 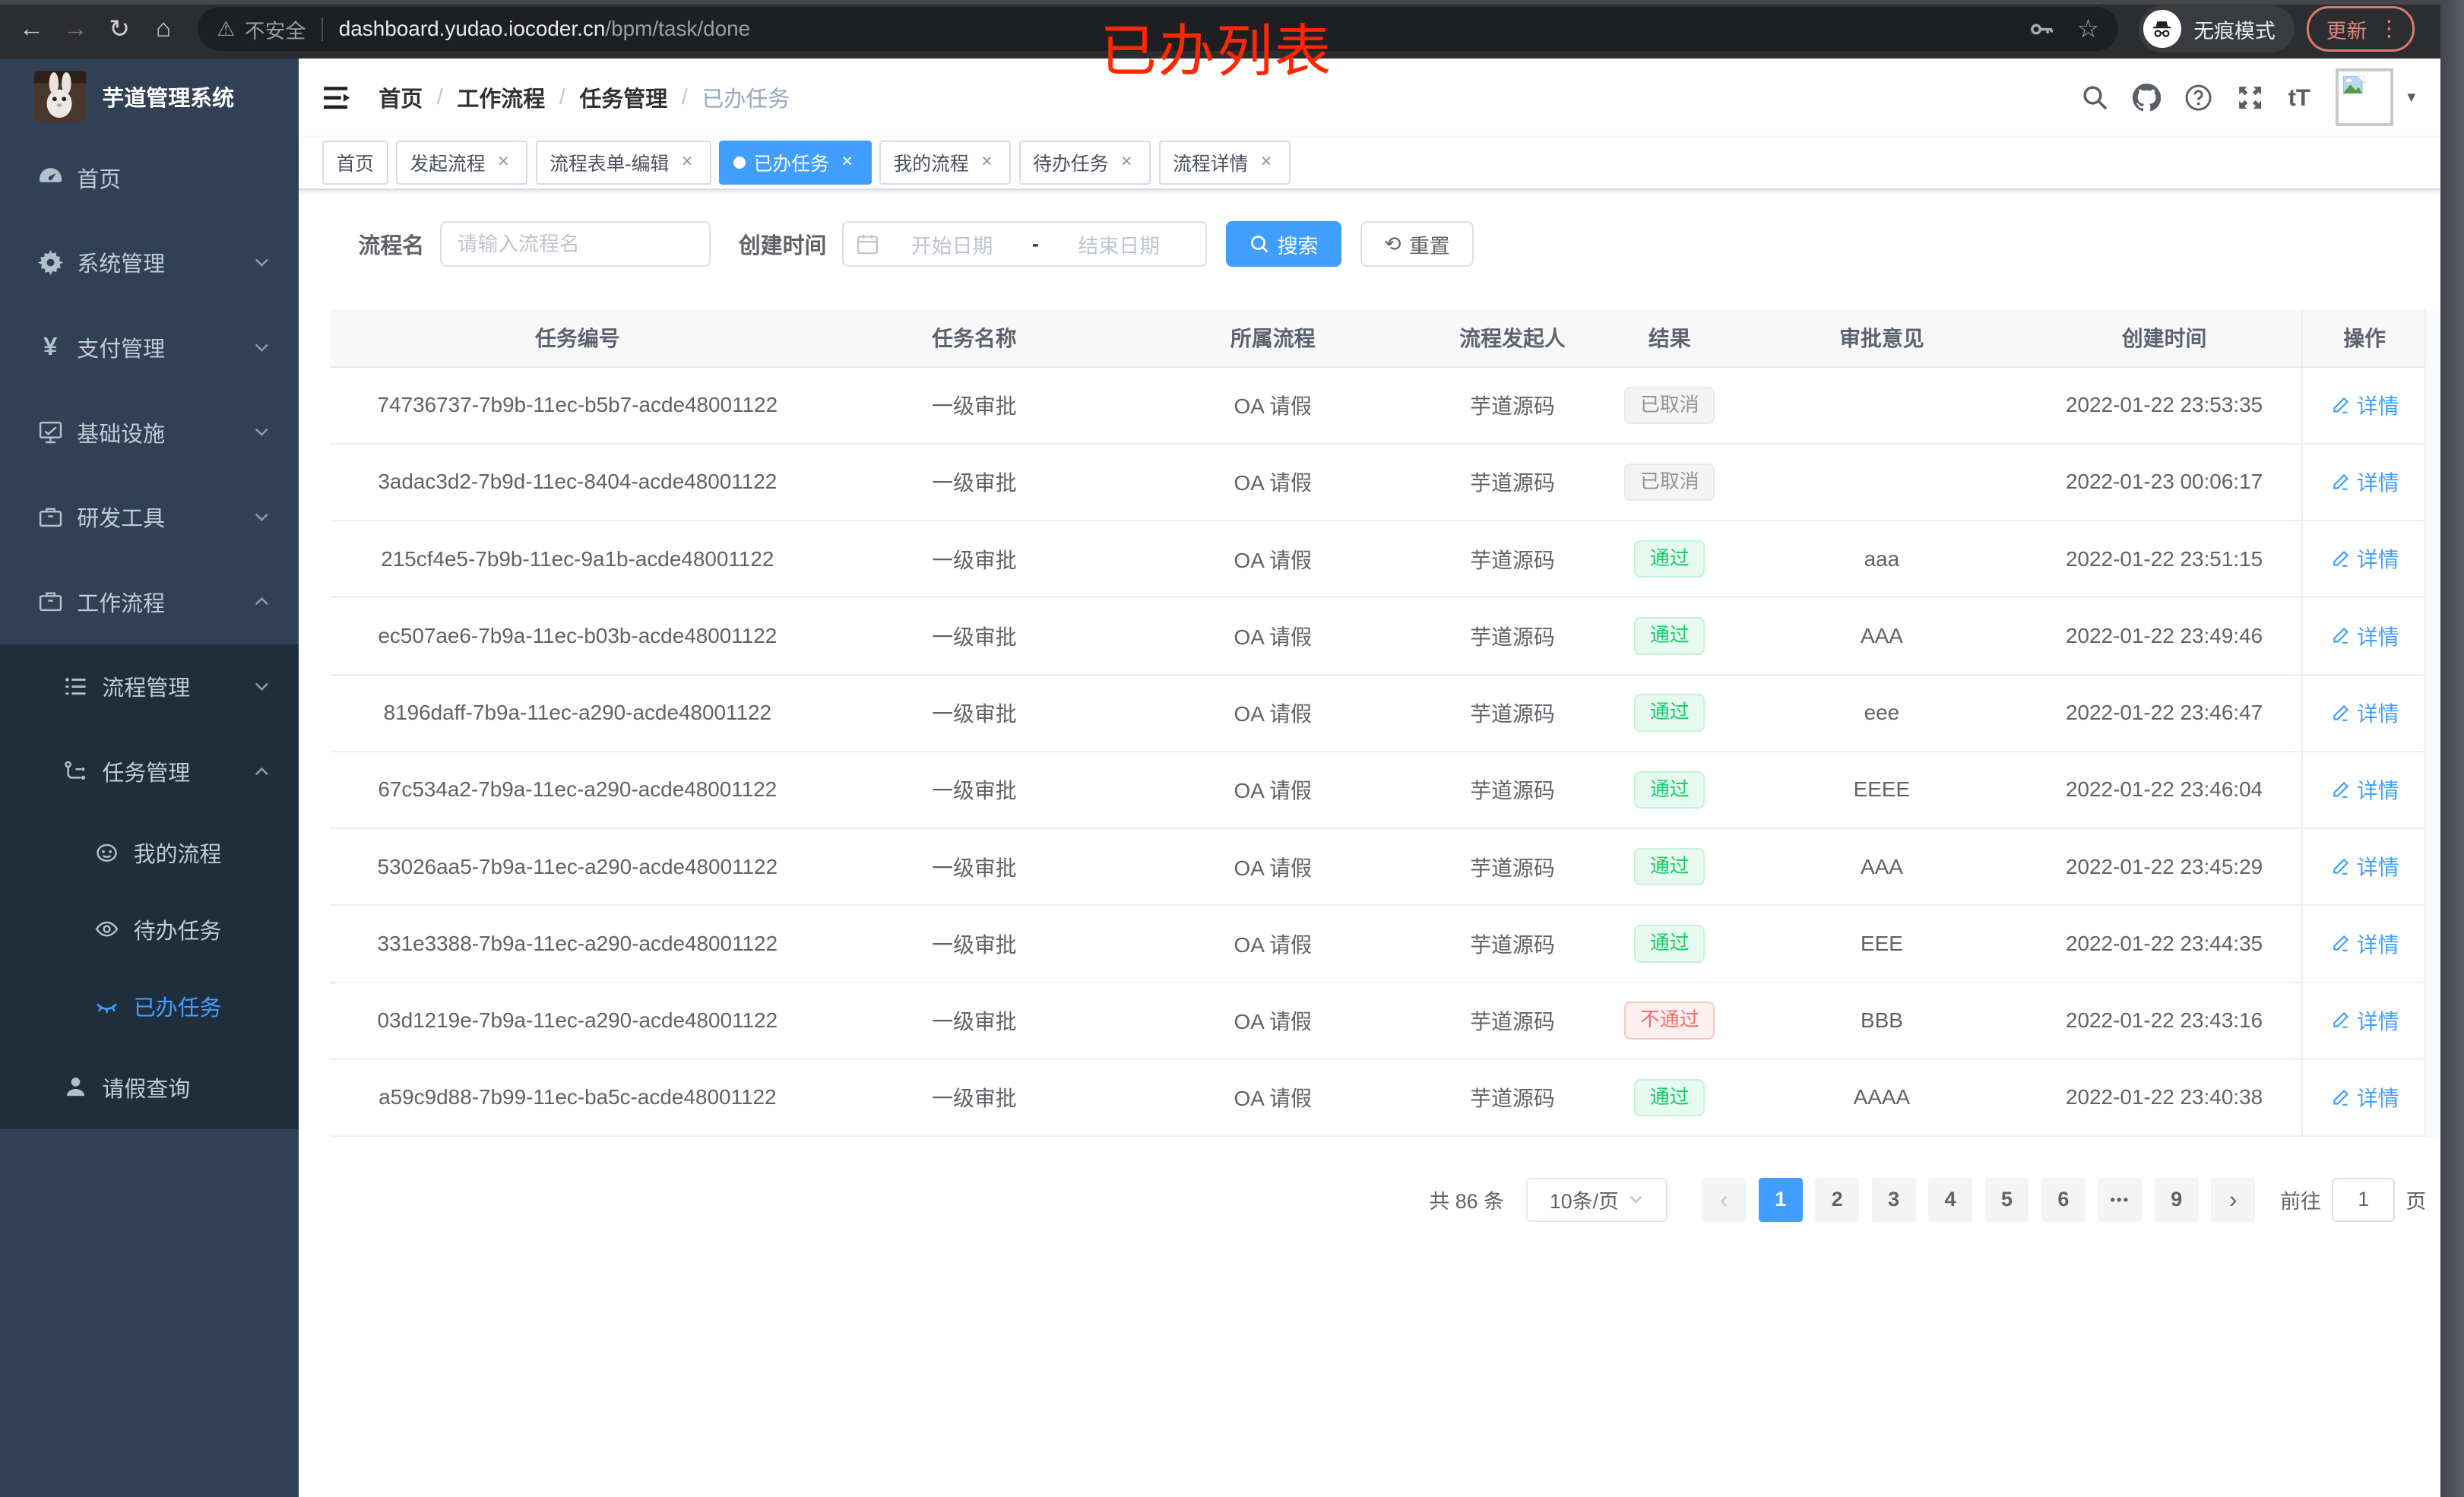 What do you see at coordinates (1669, 1021) in the screenshot?
I see `result-badge: 不通过` at bounding box center [1669, 1021].